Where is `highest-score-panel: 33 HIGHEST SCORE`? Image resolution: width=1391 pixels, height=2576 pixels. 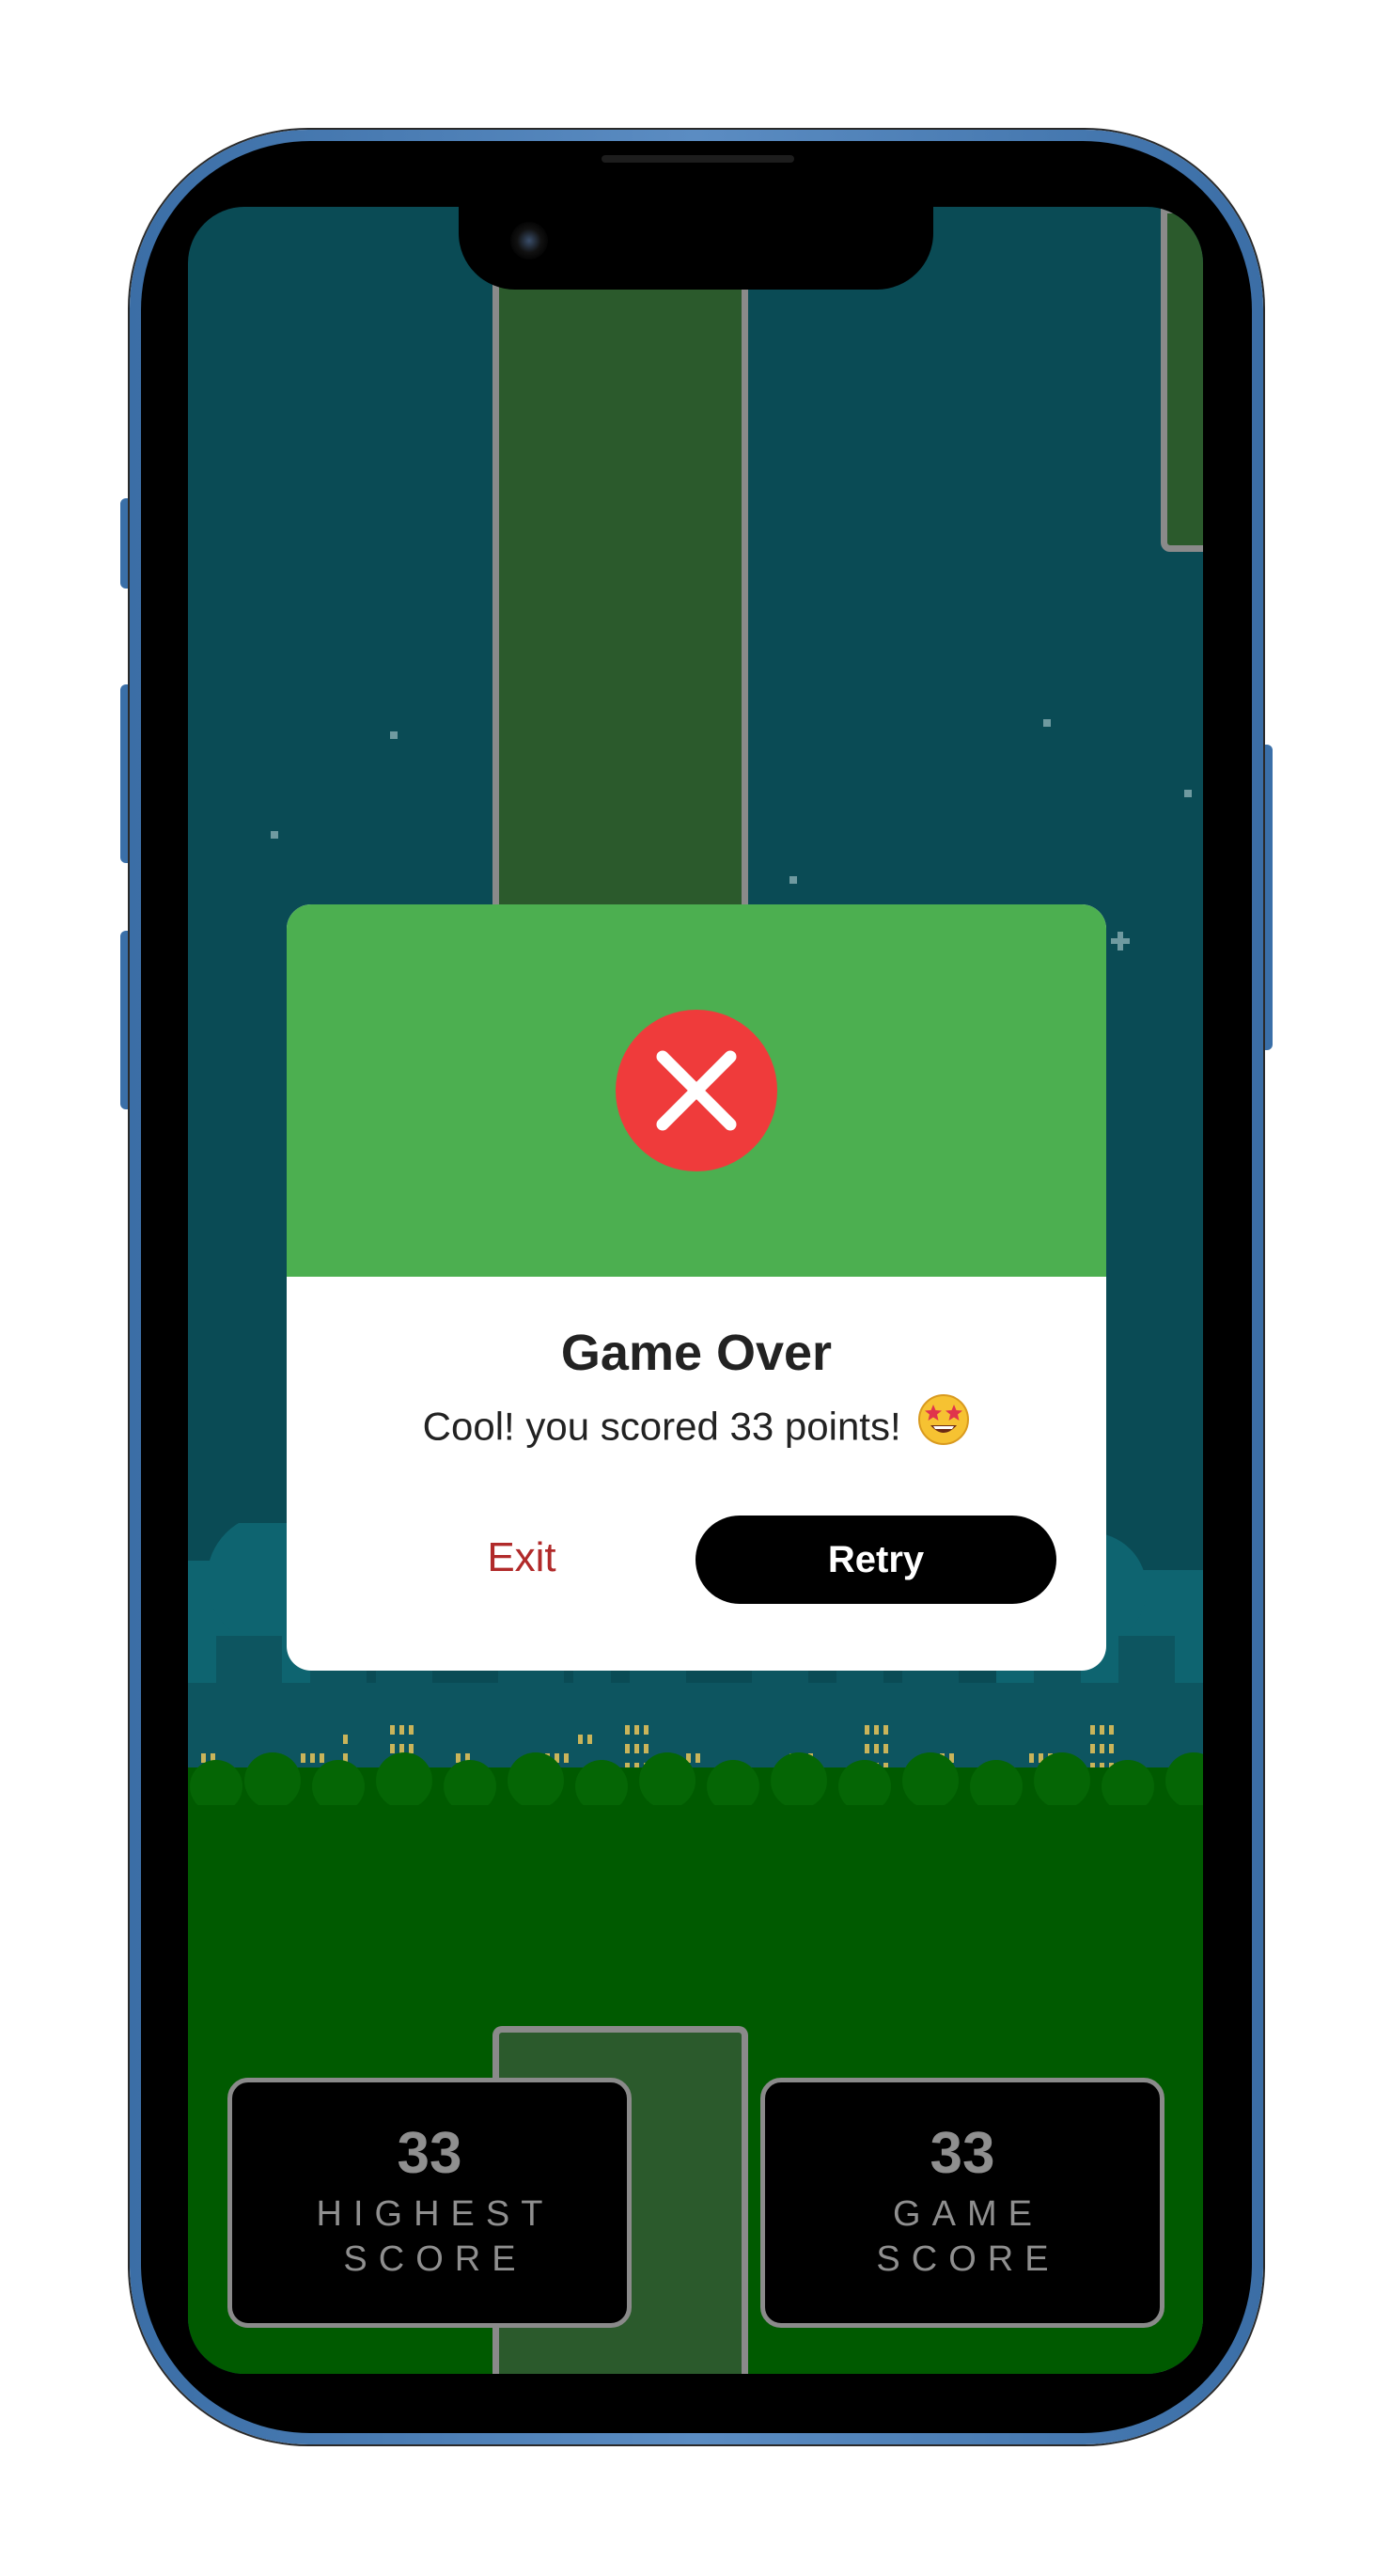
highest-score-panel: 33 HIGHEST SCORE is located at coordinates (430, 2203).